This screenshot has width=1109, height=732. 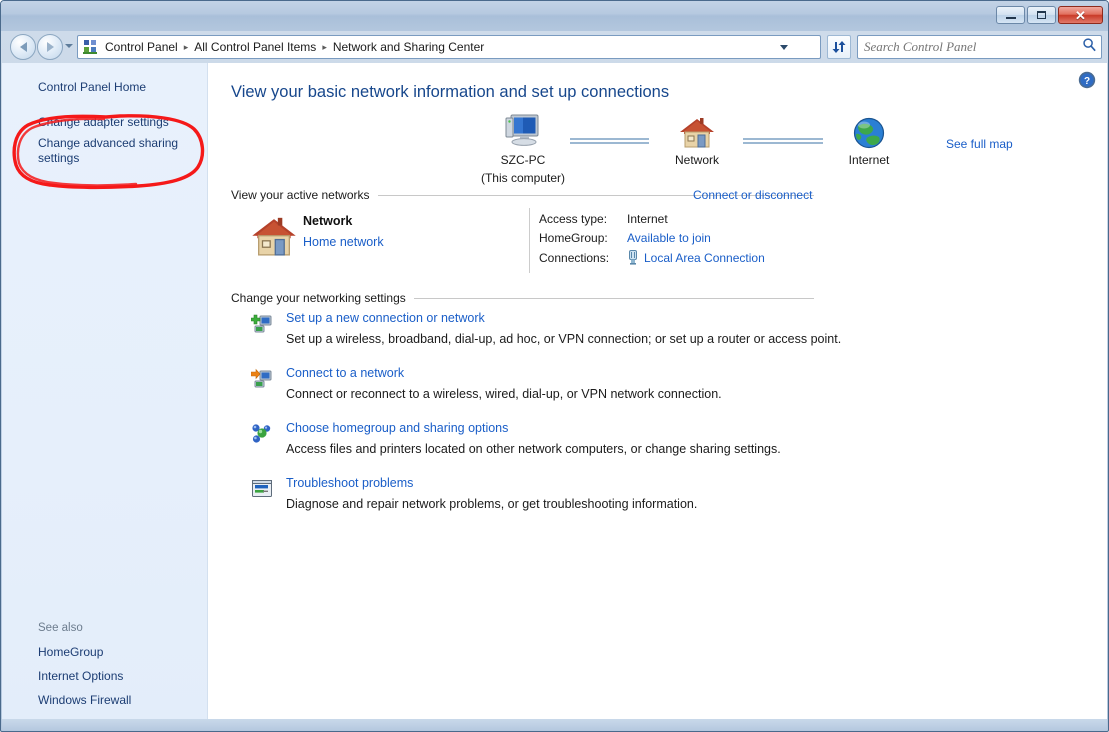 What do you see at coordinates (343, 242) in the screenshot?
I see `active-network-type-link: Home network` at bounding box center [343, 242].